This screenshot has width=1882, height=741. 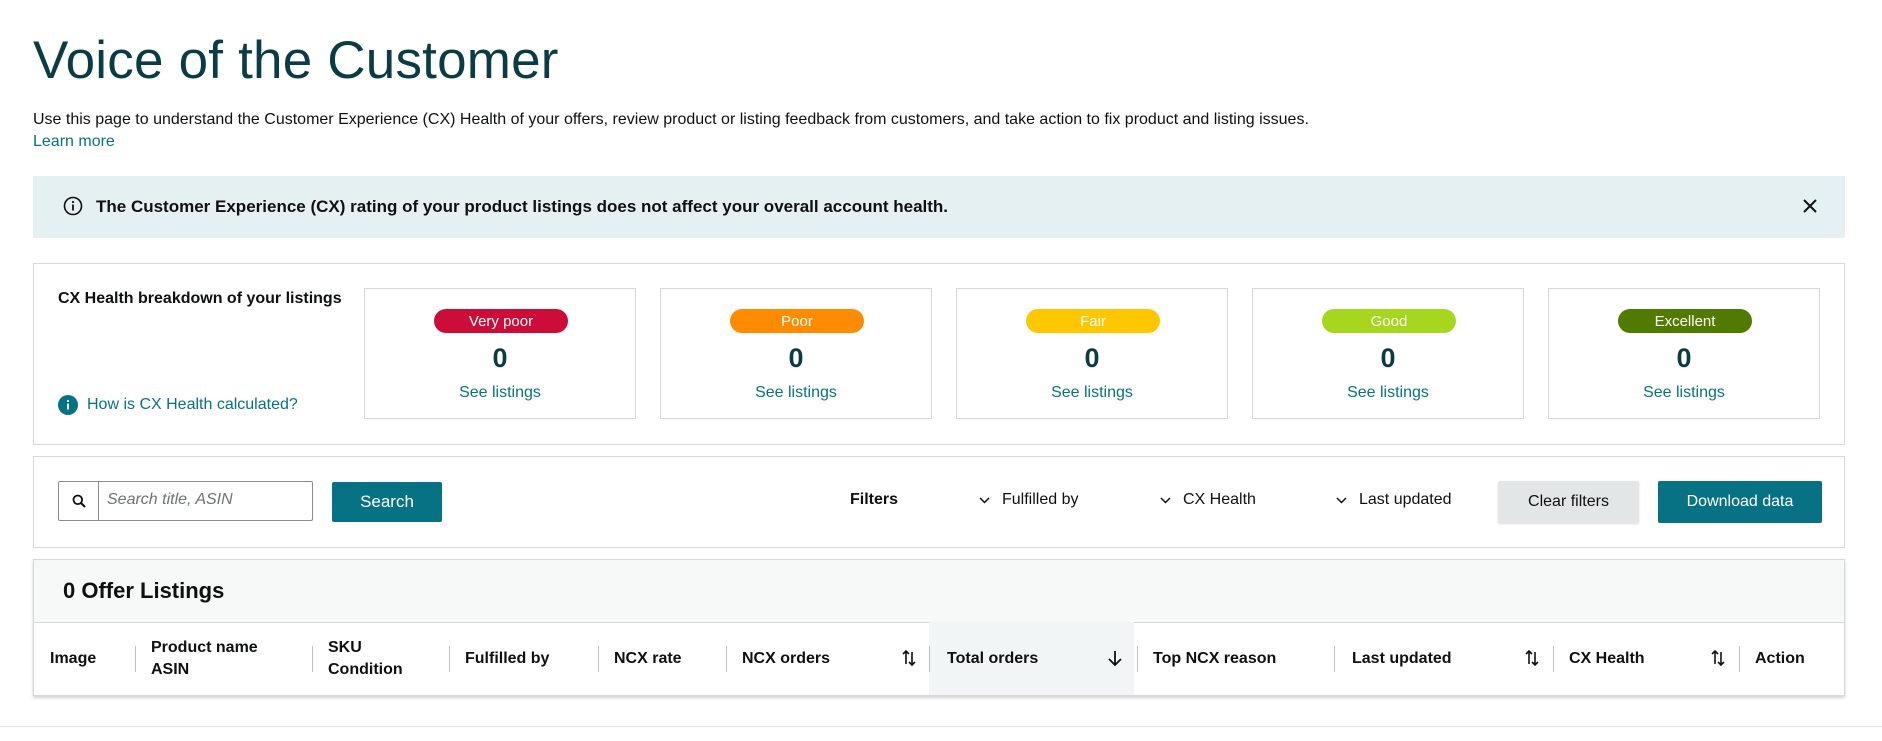 What do you see at coordinates (1684, 393) in the screenshot?
I see `excellent-see-listings-link: See listings` at bounding box center [1684, 393].